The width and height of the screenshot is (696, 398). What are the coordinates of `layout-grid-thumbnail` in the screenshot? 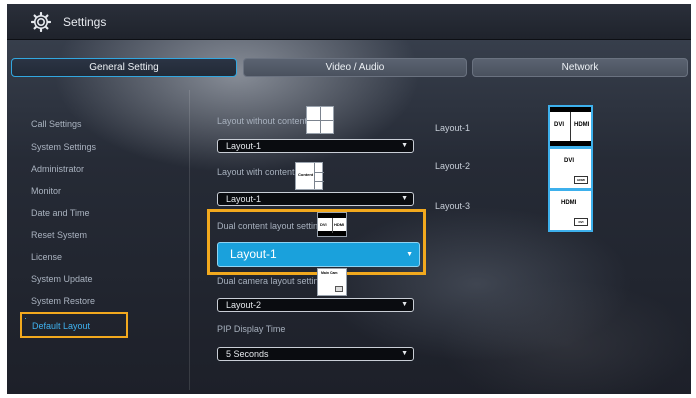 It's located at (320, 120).